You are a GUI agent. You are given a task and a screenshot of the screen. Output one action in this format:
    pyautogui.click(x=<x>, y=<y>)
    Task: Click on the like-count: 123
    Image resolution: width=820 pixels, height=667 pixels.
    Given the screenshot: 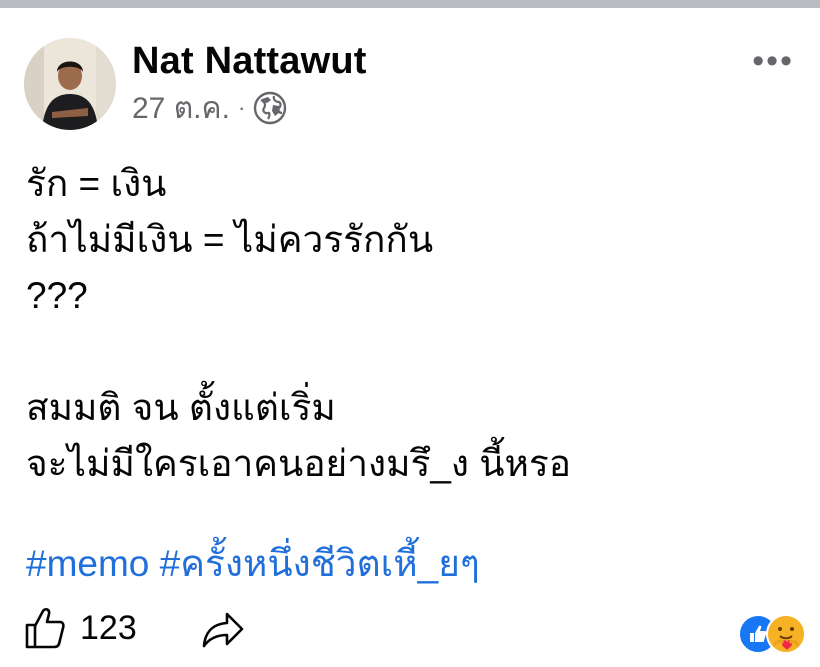 What is the action you would take?
    pyautogui.click(x=108, y=627)
    